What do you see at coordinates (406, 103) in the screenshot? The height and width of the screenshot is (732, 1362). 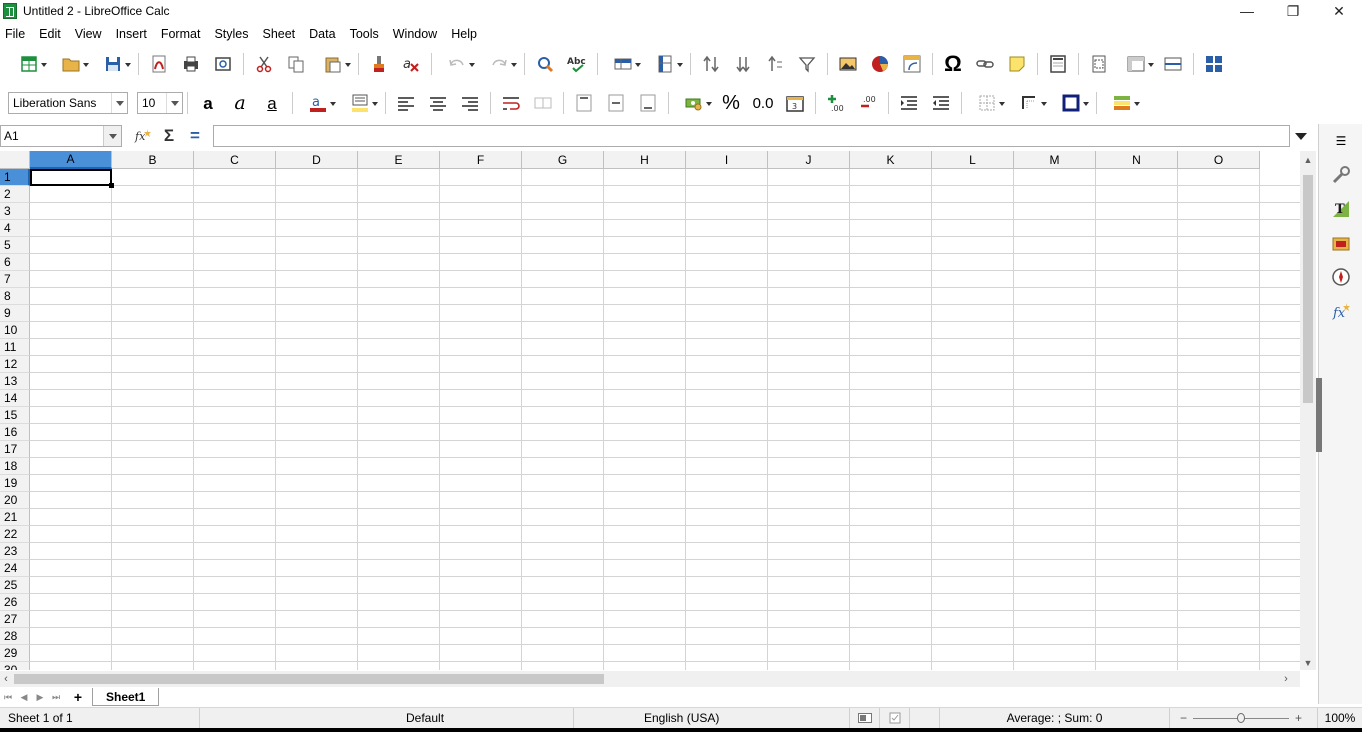 I see `align-left-button` at bounding box center [406, 103].